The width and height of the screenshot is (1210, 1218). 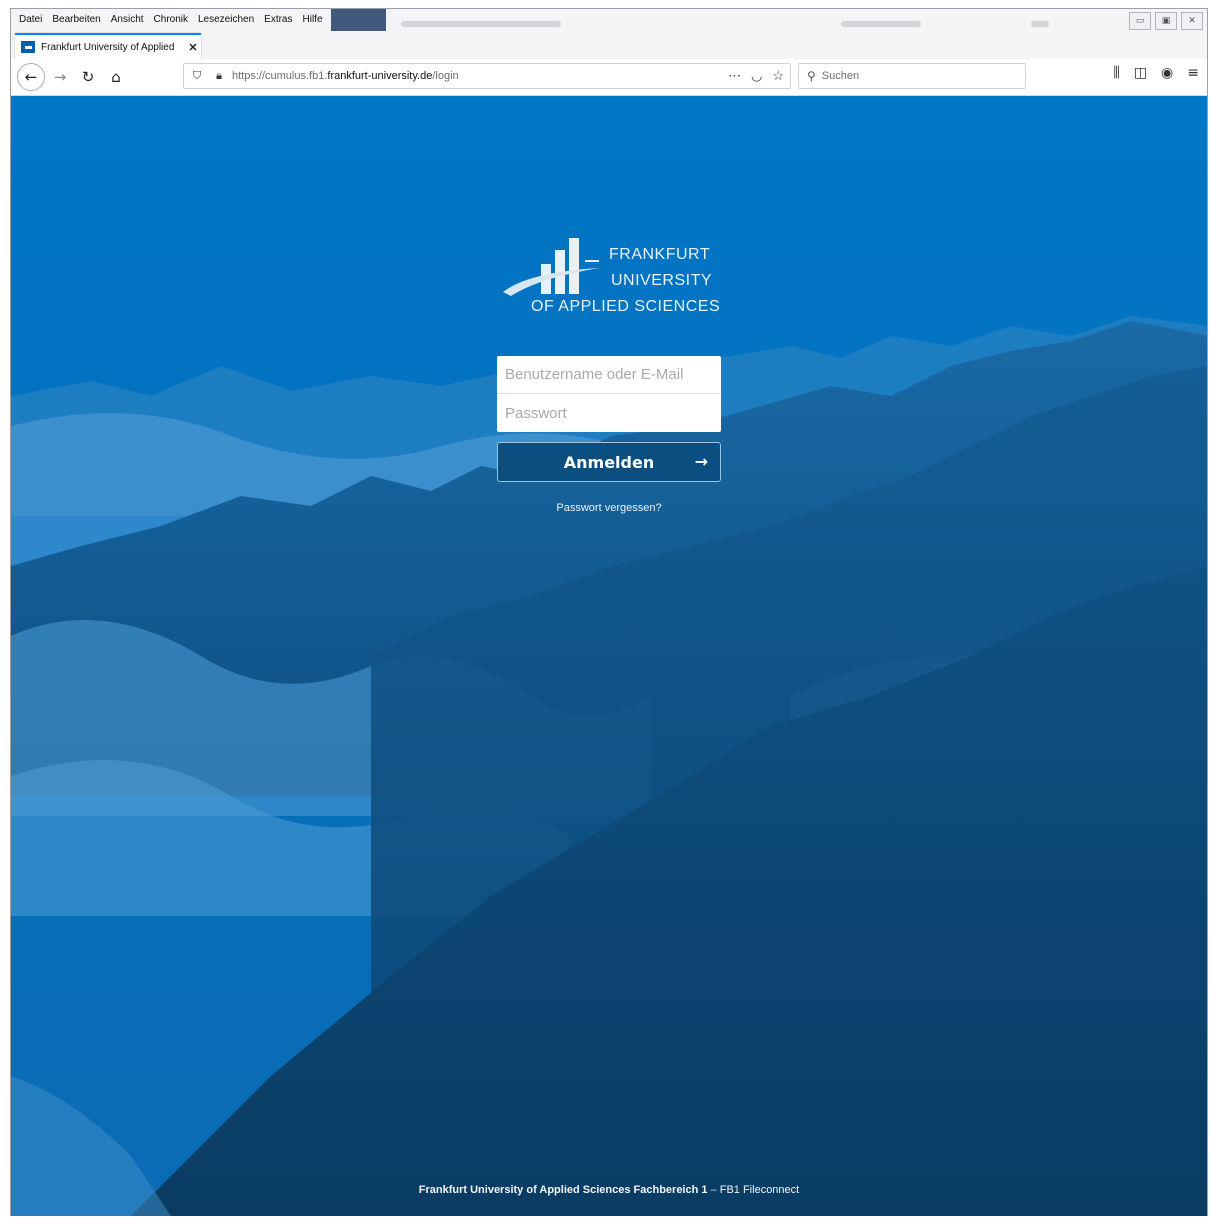 What do you see at coordinates (1140, 73) in the screenshot?
I see `sidebar-icon: ◫` at bounding box center [1140, 73].